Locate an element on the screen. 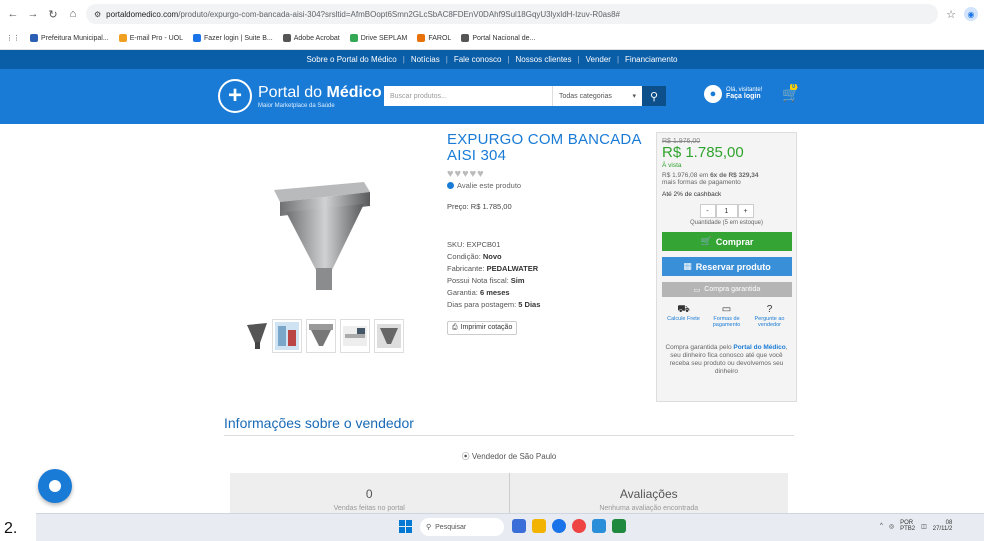 The height and width of the screenshot is (541, 984). vendor-section-title: Informações sobre o vendedor is located at coordinates (319, 423).